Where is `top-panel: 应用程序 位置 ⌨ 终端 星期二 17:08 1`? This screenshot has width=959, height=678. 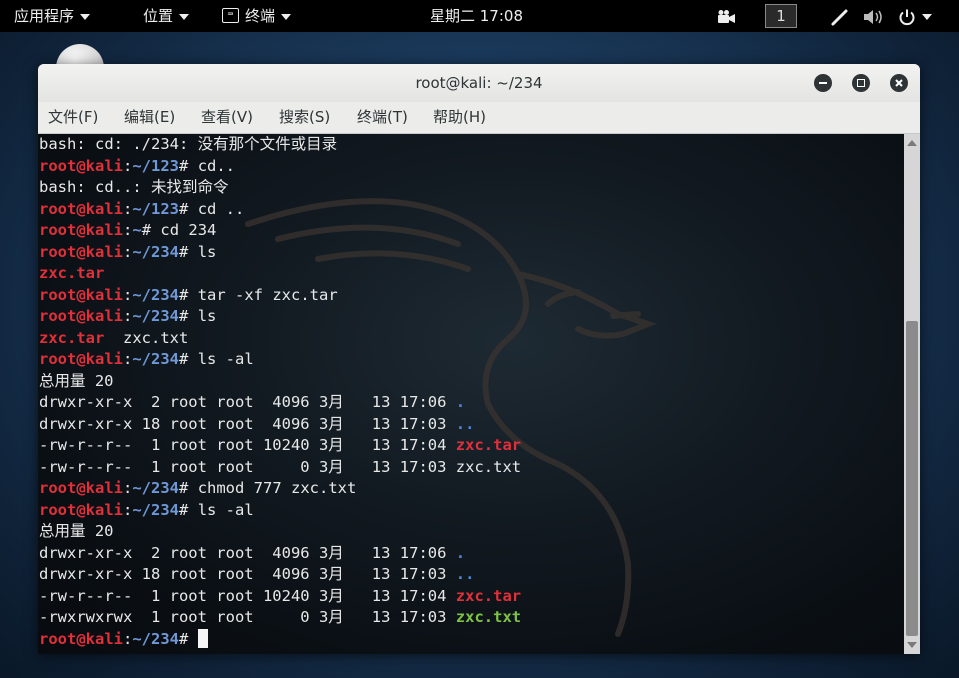
top-panel: 应用程序 位置 ⌨ 终端 星期二 17:08 1 is located at coordinates (479, 16).